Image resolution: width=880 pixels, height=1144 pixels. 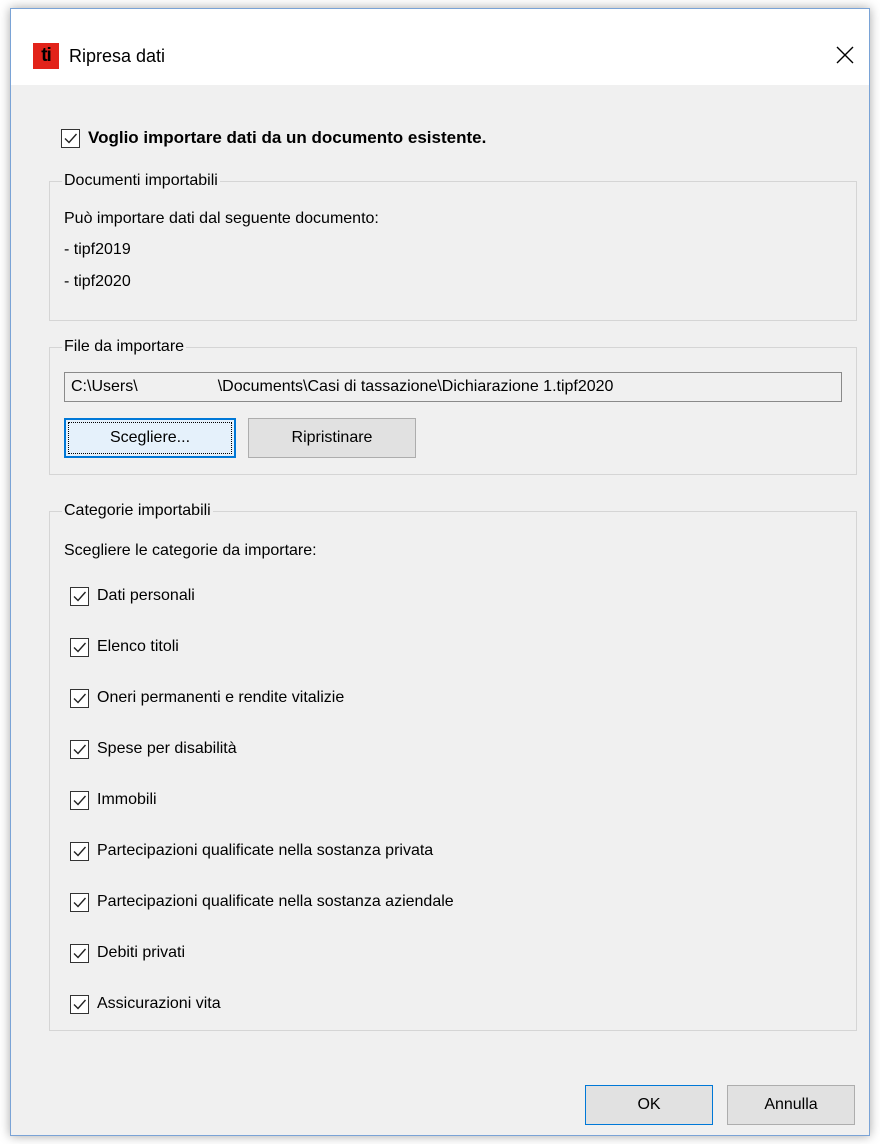 I want to click on close-icon, so click(x=845, y=55).